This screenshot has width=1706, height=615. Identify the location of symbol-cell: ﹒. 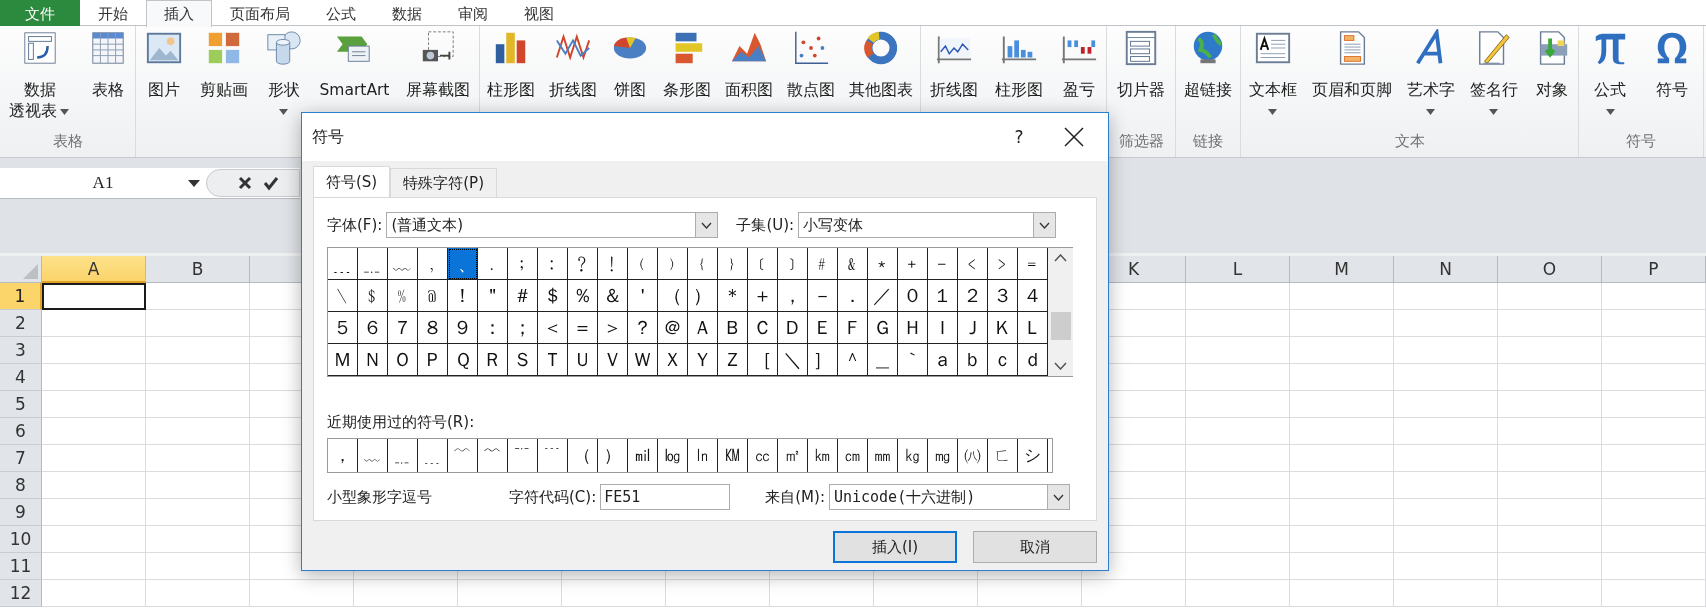
(493, 264).